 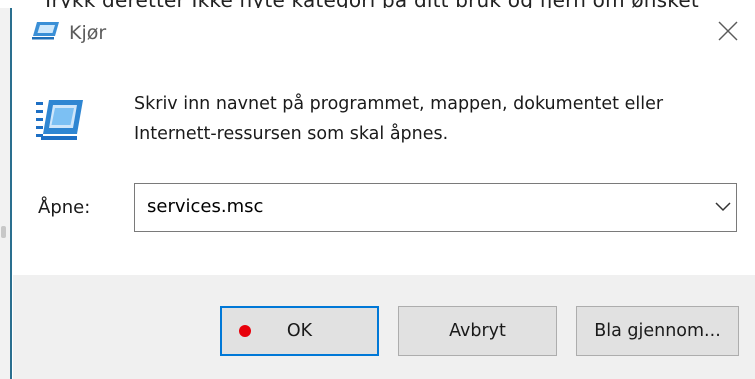 What do you see at coordinates (205, 206) in the screenshot?
I see `open-input: services.msc` at bounding box center [205, 206].